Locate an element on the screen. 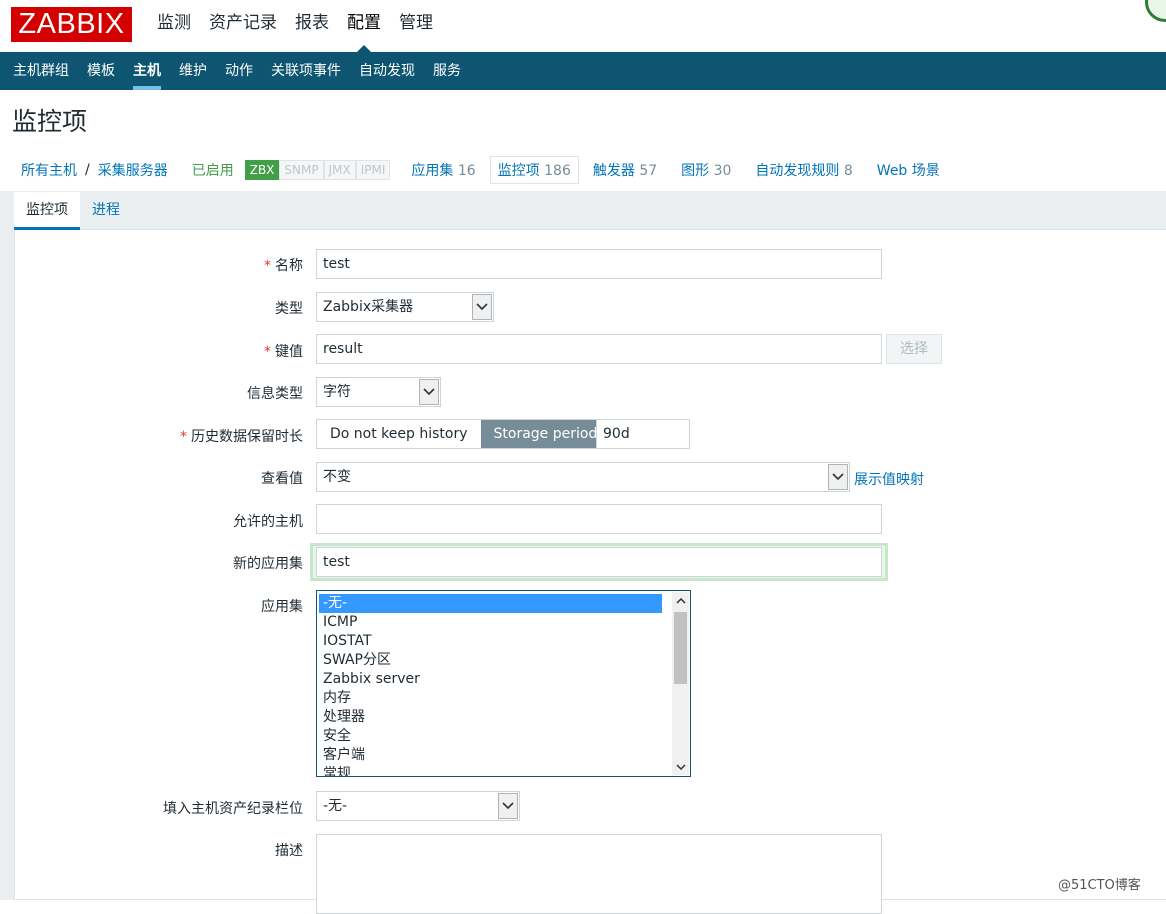 The image size is (1166, 914). page-title: 监控项 is located at coordinates (50, 121).